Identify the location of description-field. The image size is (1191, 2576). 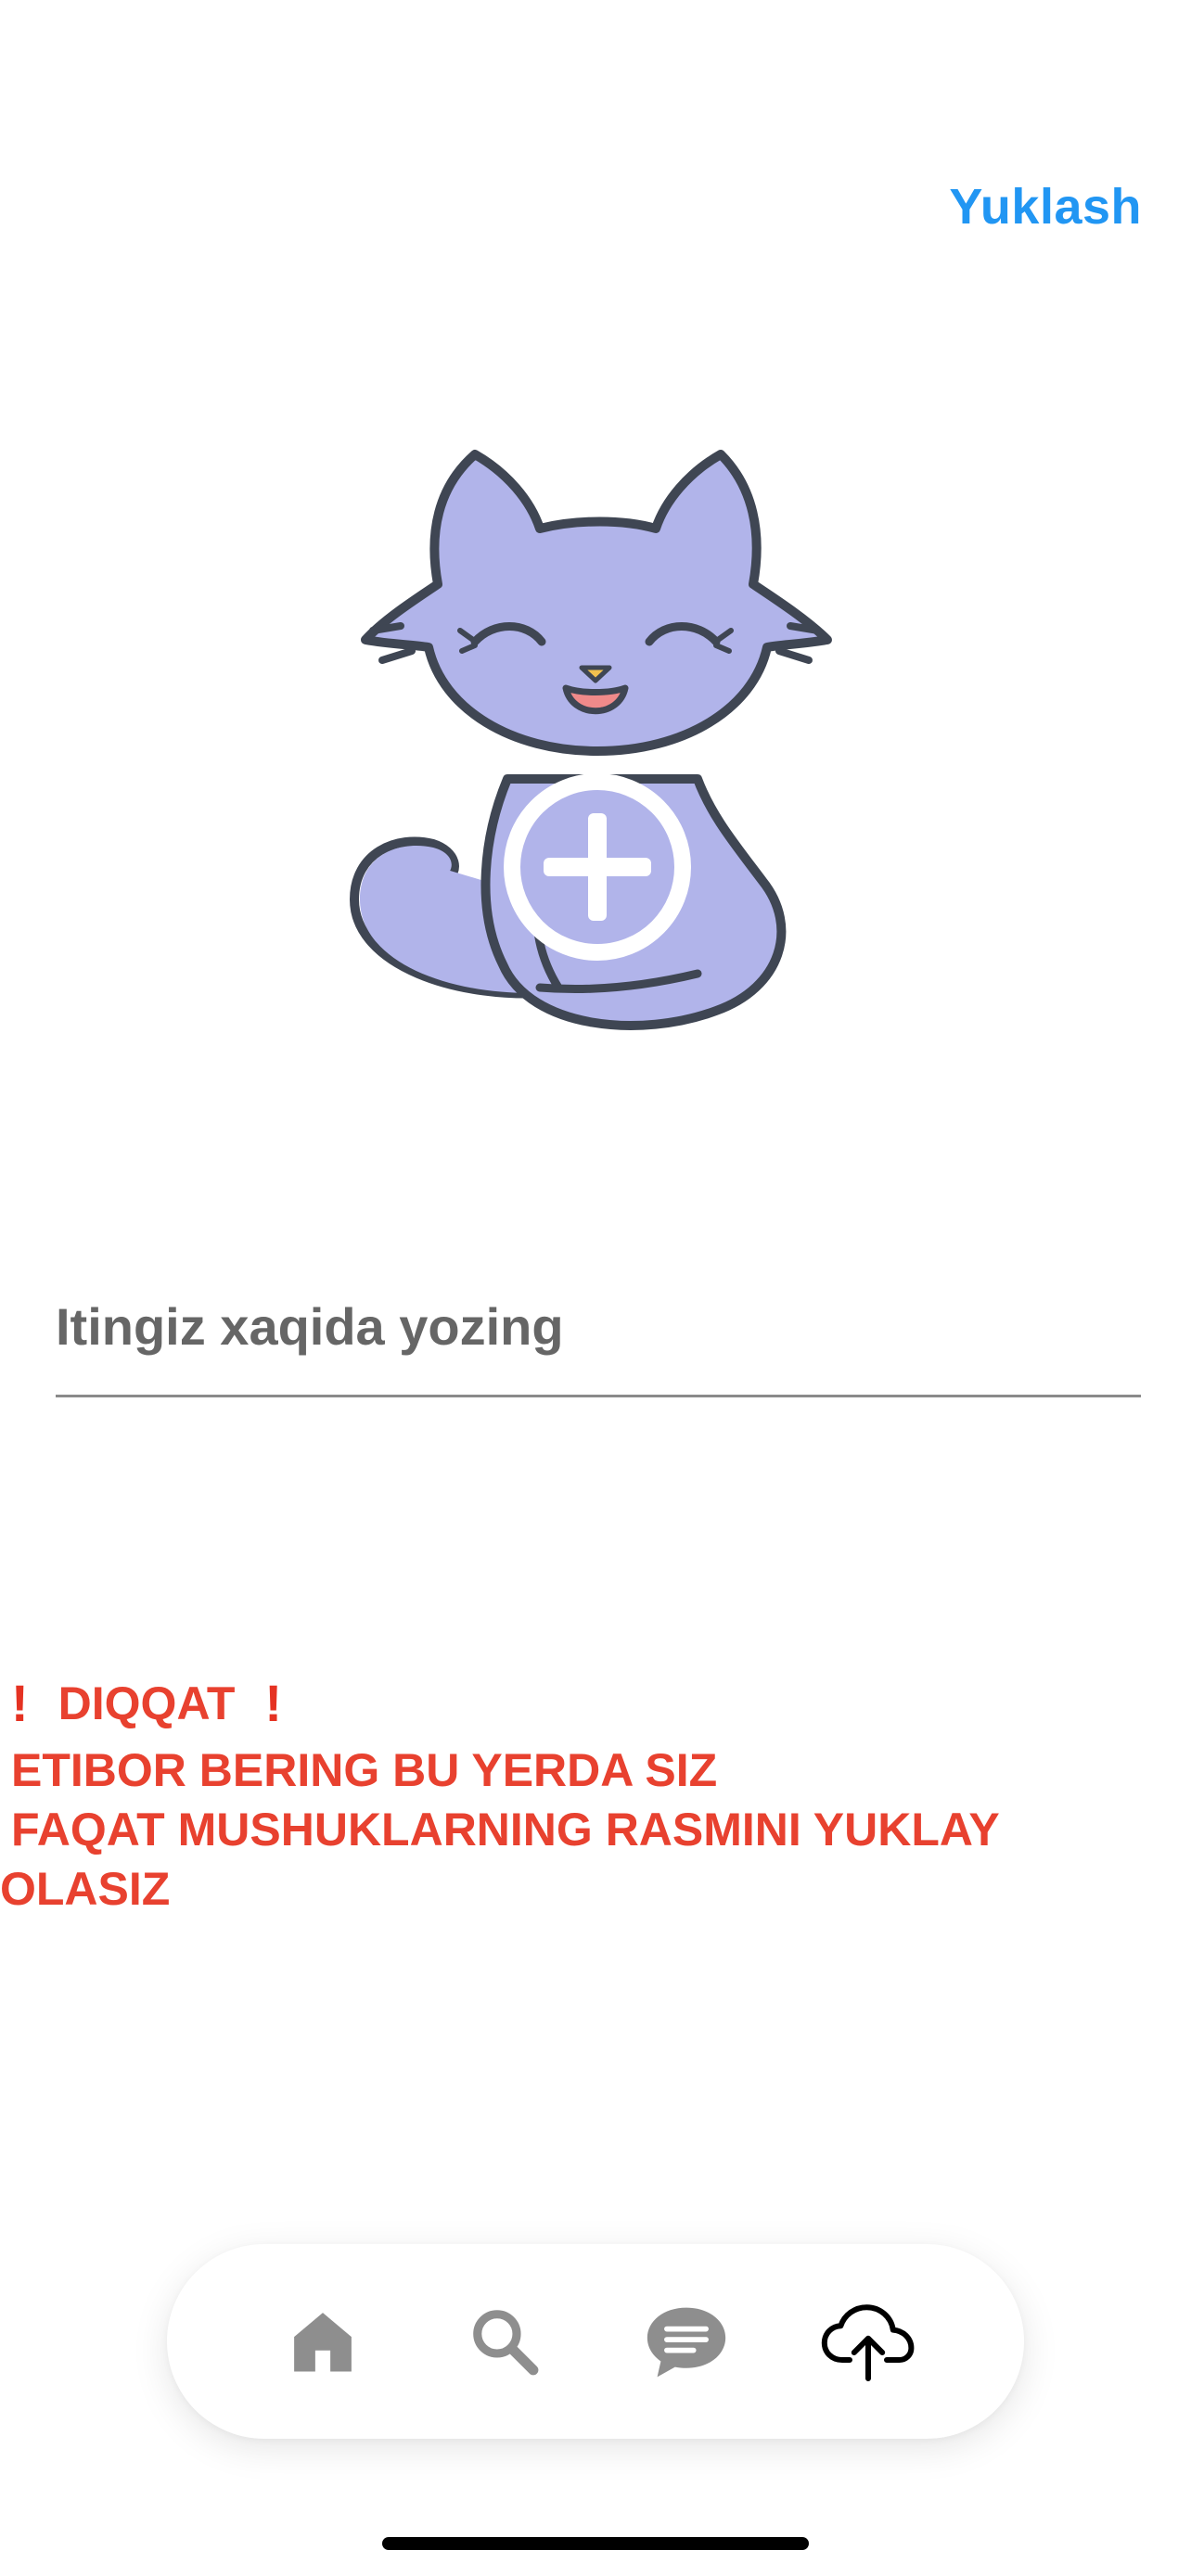
(598, 1338).